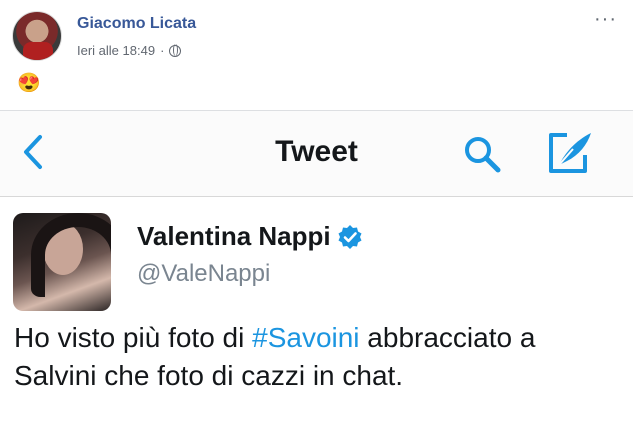 The width and height of the screenshot is (633, 442). What do you see at coordinates (570, 153) in the screenshot?
I see `compose-icon` at bounding box center [570, 153].